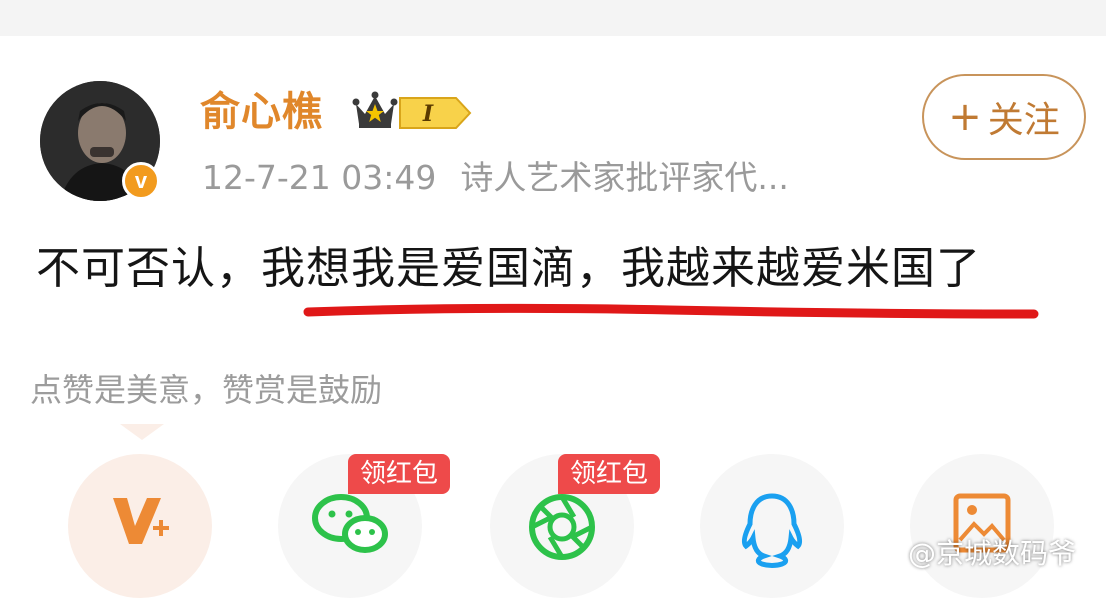  I want to click on weibo-logo-icon, so click(885, 555).